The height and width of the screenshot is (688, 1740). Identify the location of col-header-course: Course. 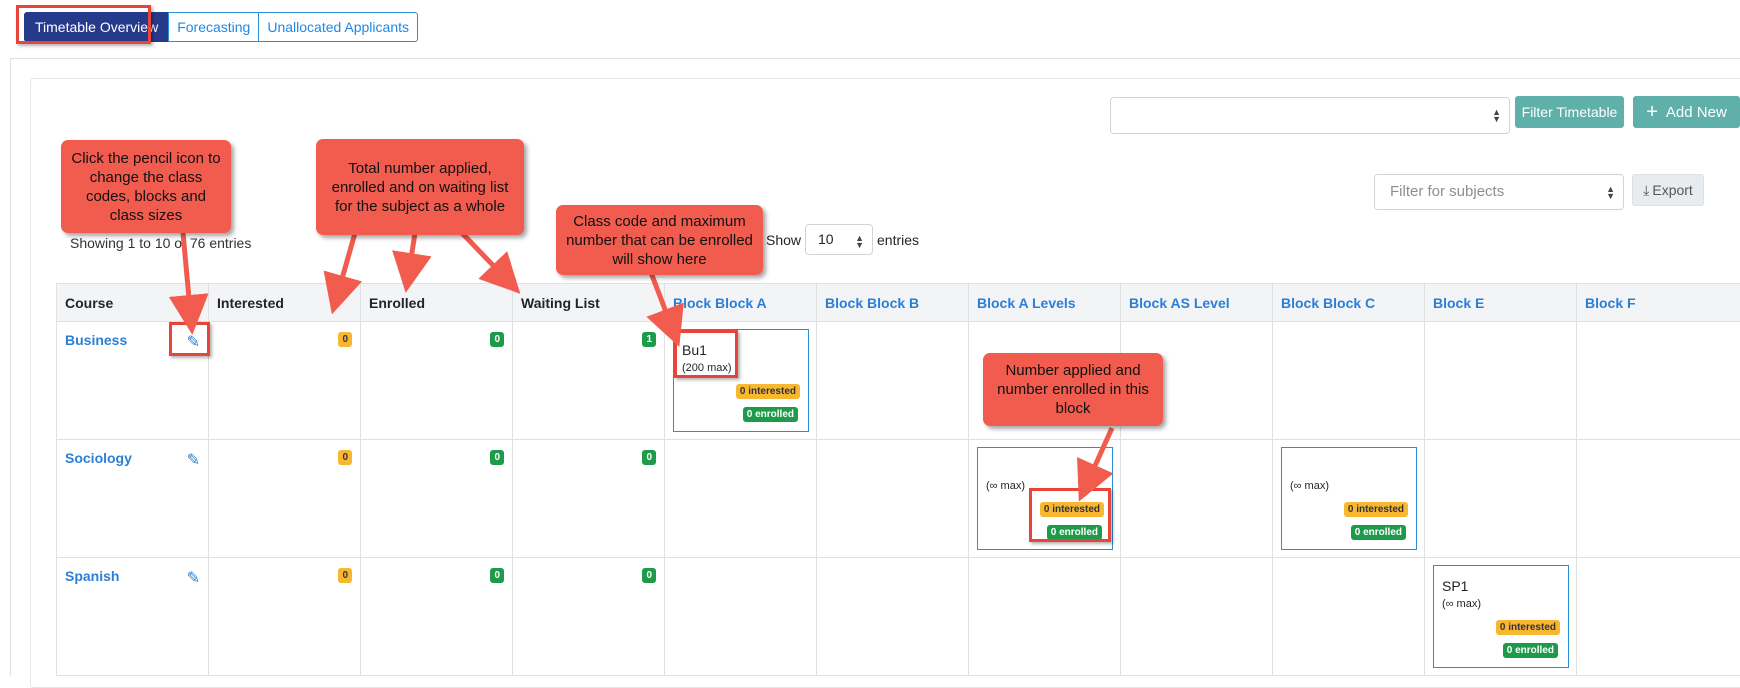
(133, 303).